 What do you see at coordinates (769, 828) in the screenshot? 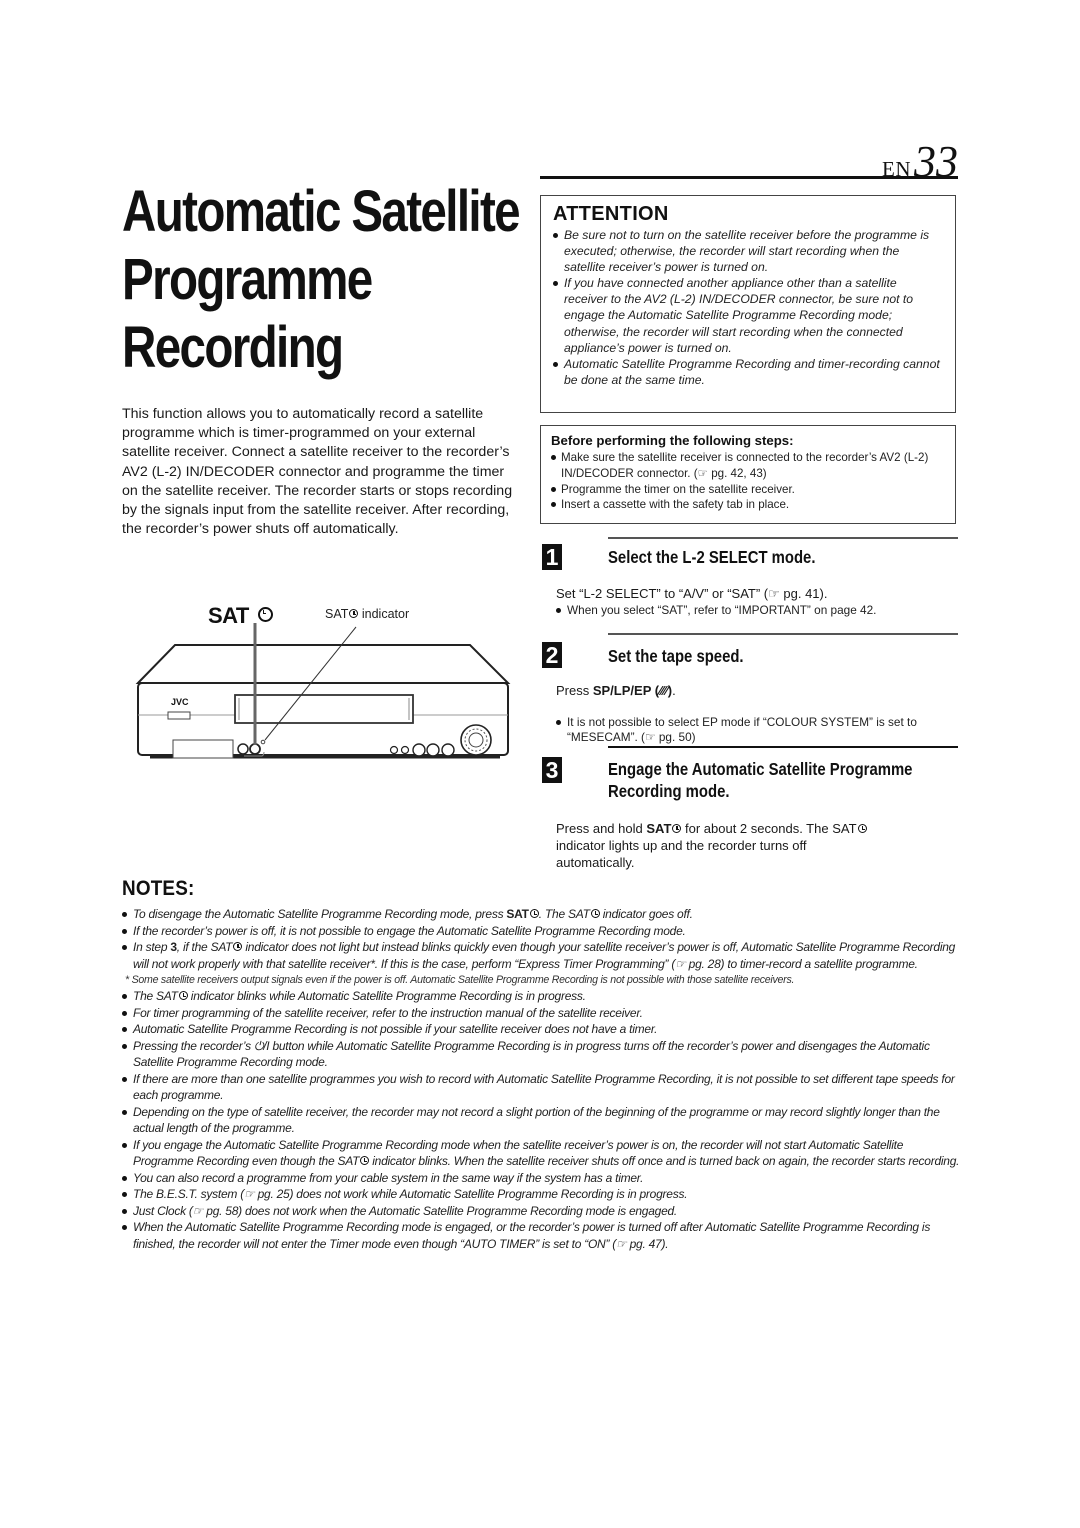
I see `step-3-body-mid: for about 2 seconds. The SAT` at bounding box center [769, 828].